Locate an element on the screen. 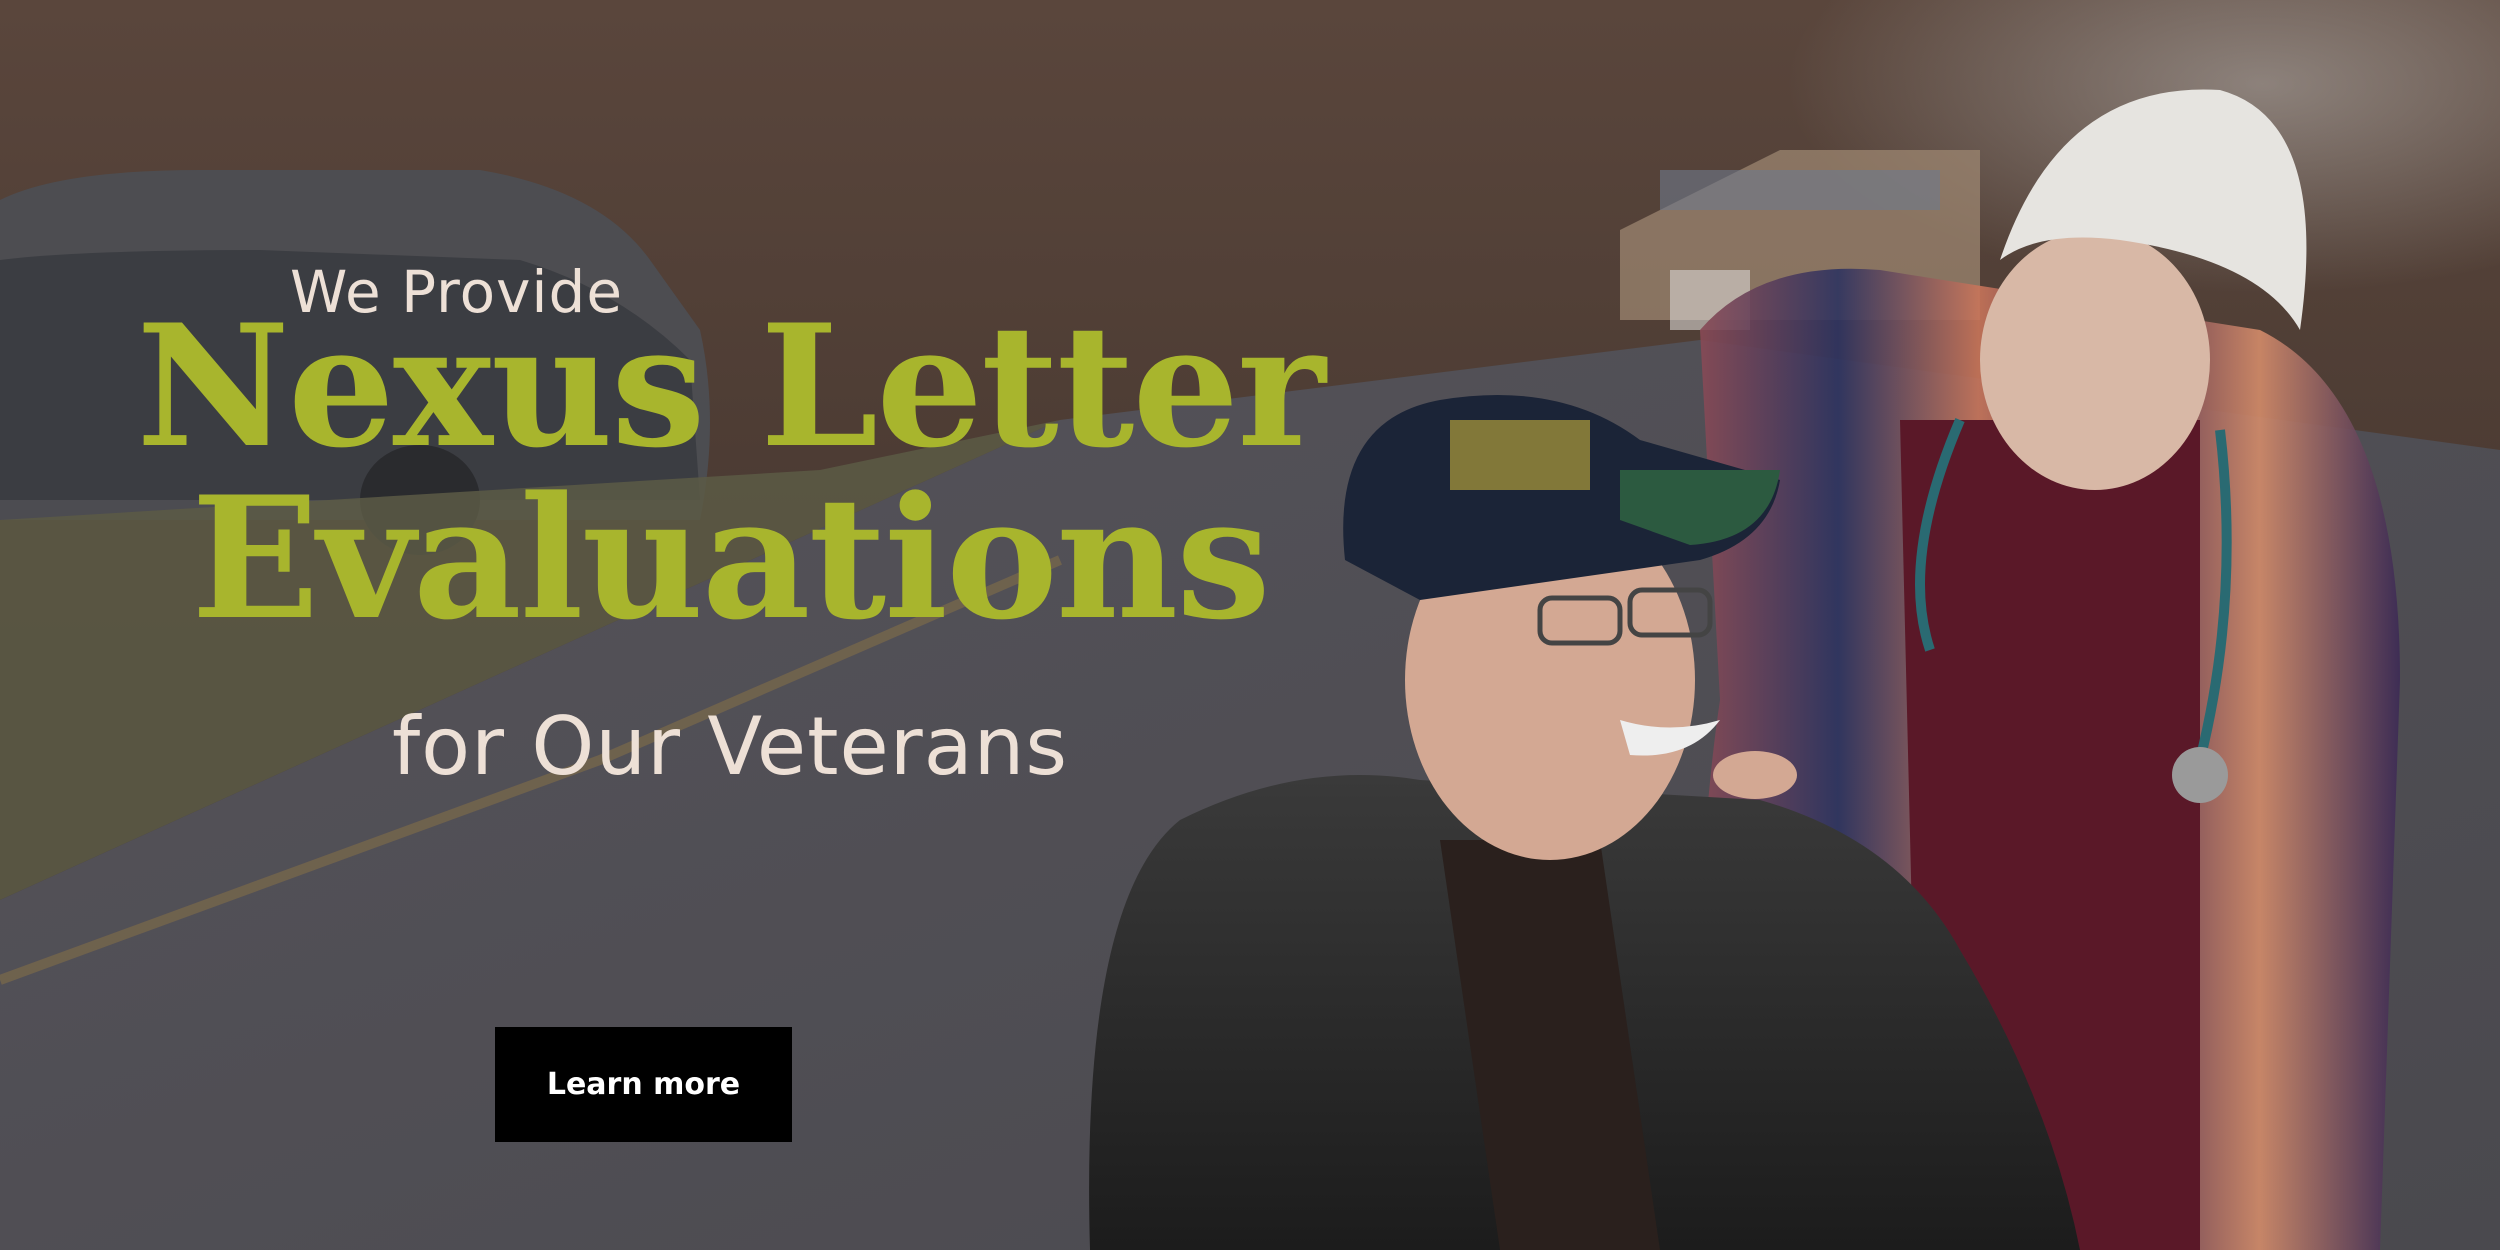 Image resolution: width=2500 pixels, height=1250 pixels. hero-title-line-1: Nexus Letter is located at coordinates (730, 386).